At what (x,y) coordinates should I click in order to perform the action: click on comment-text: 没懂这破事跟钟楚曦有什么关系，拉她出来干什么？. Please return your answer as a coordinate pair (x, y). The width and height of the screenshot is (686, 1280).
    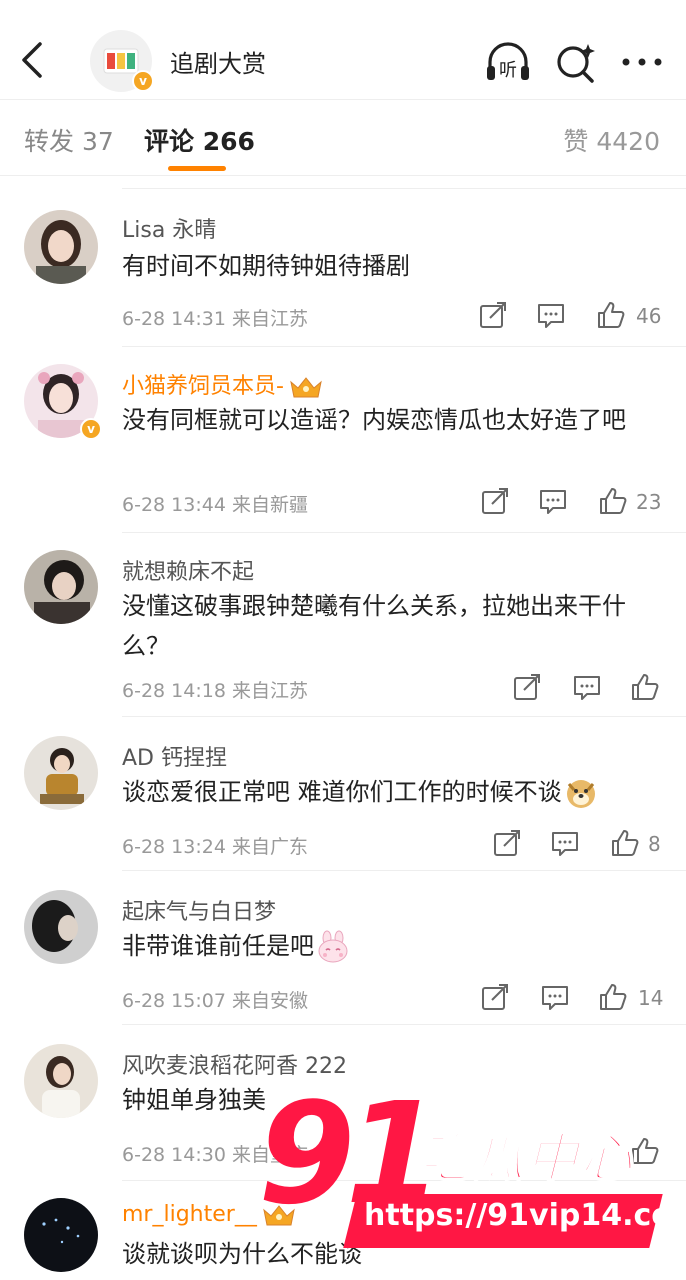
    Looking at the image, I should click on (374, 626).